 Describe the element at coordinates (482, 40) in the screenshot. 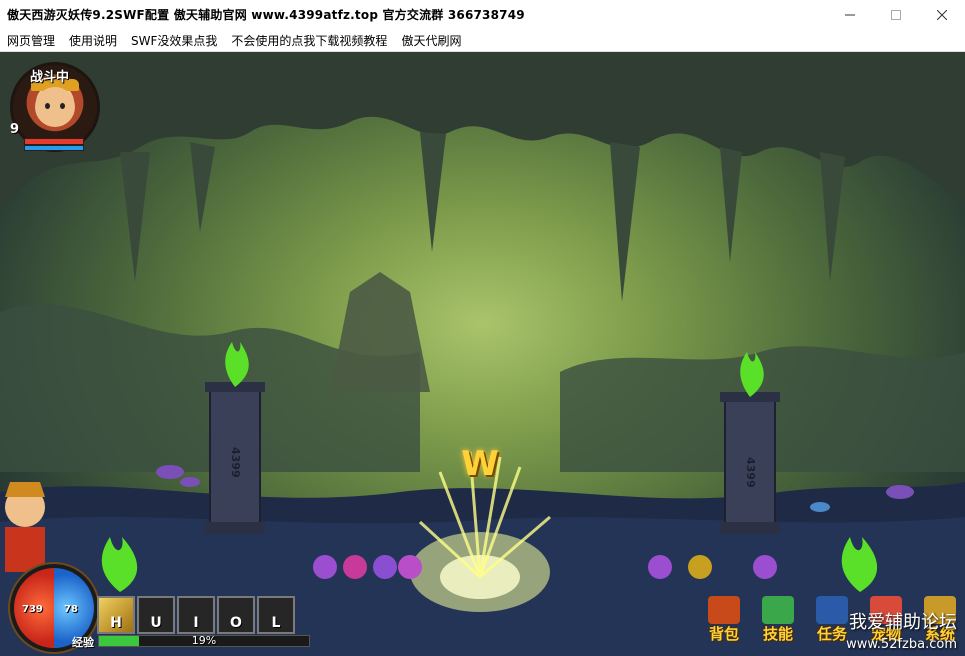

I see `menu-bar: 网页管理 使用说明 SWF没效果点我 不会使用的点我下载视频教程 傲天代刷网` at that location.